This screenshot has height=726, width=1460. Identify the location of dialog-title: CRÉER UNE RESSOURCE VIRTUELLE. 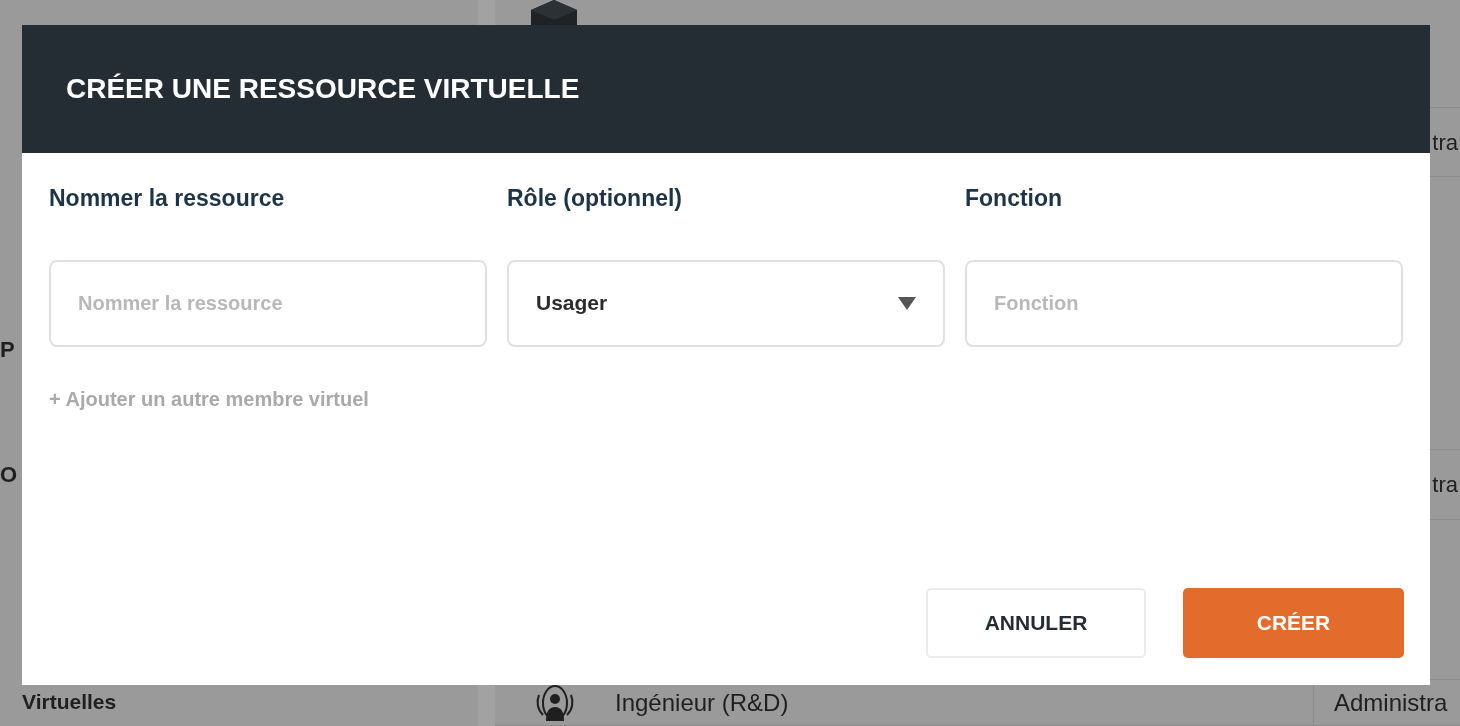
(323, 89).